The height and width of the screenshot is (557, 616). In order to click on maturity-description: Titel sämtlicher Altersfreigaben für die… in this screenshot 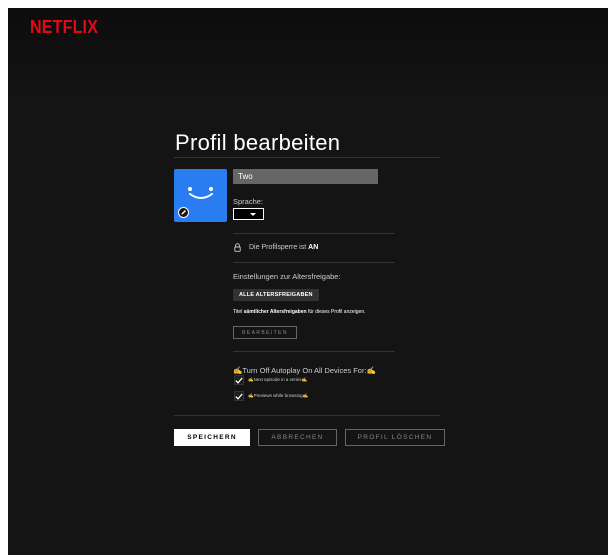, I will do `click(299, 312)`.